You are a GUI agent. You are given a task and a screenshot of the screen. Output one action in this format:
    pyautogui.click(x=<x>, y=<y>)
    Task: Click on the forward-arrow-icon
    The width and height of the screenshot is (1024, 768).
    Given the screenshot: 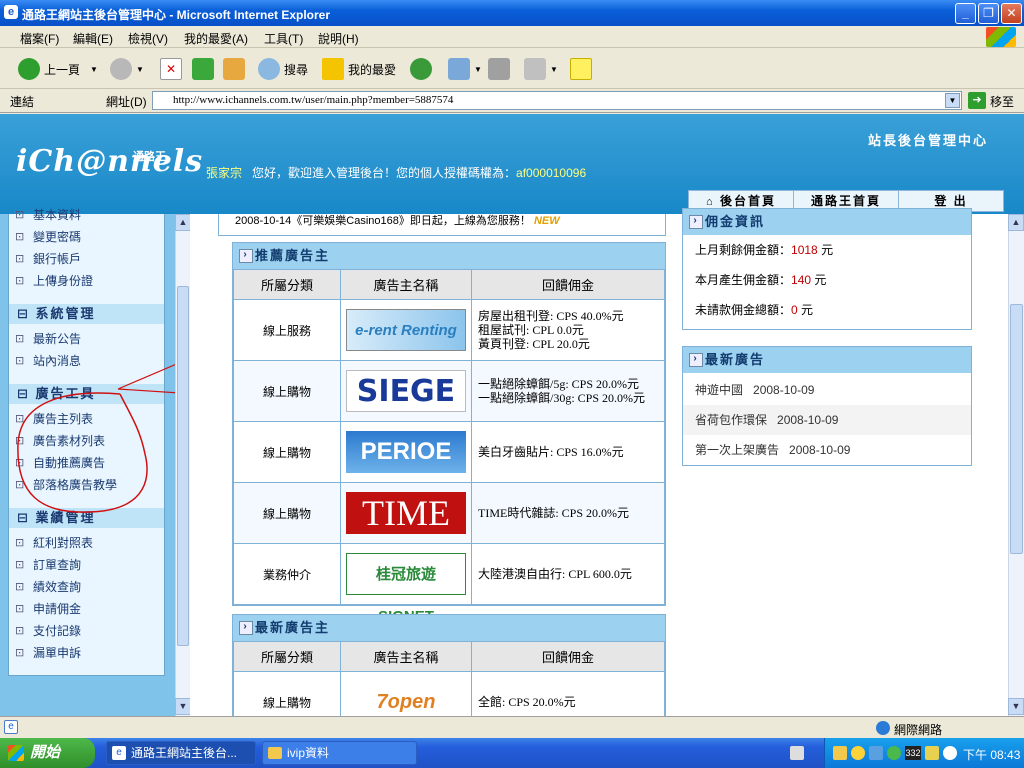 What is the action you would take?
    pyautogui.click(x=121, y=69)
    